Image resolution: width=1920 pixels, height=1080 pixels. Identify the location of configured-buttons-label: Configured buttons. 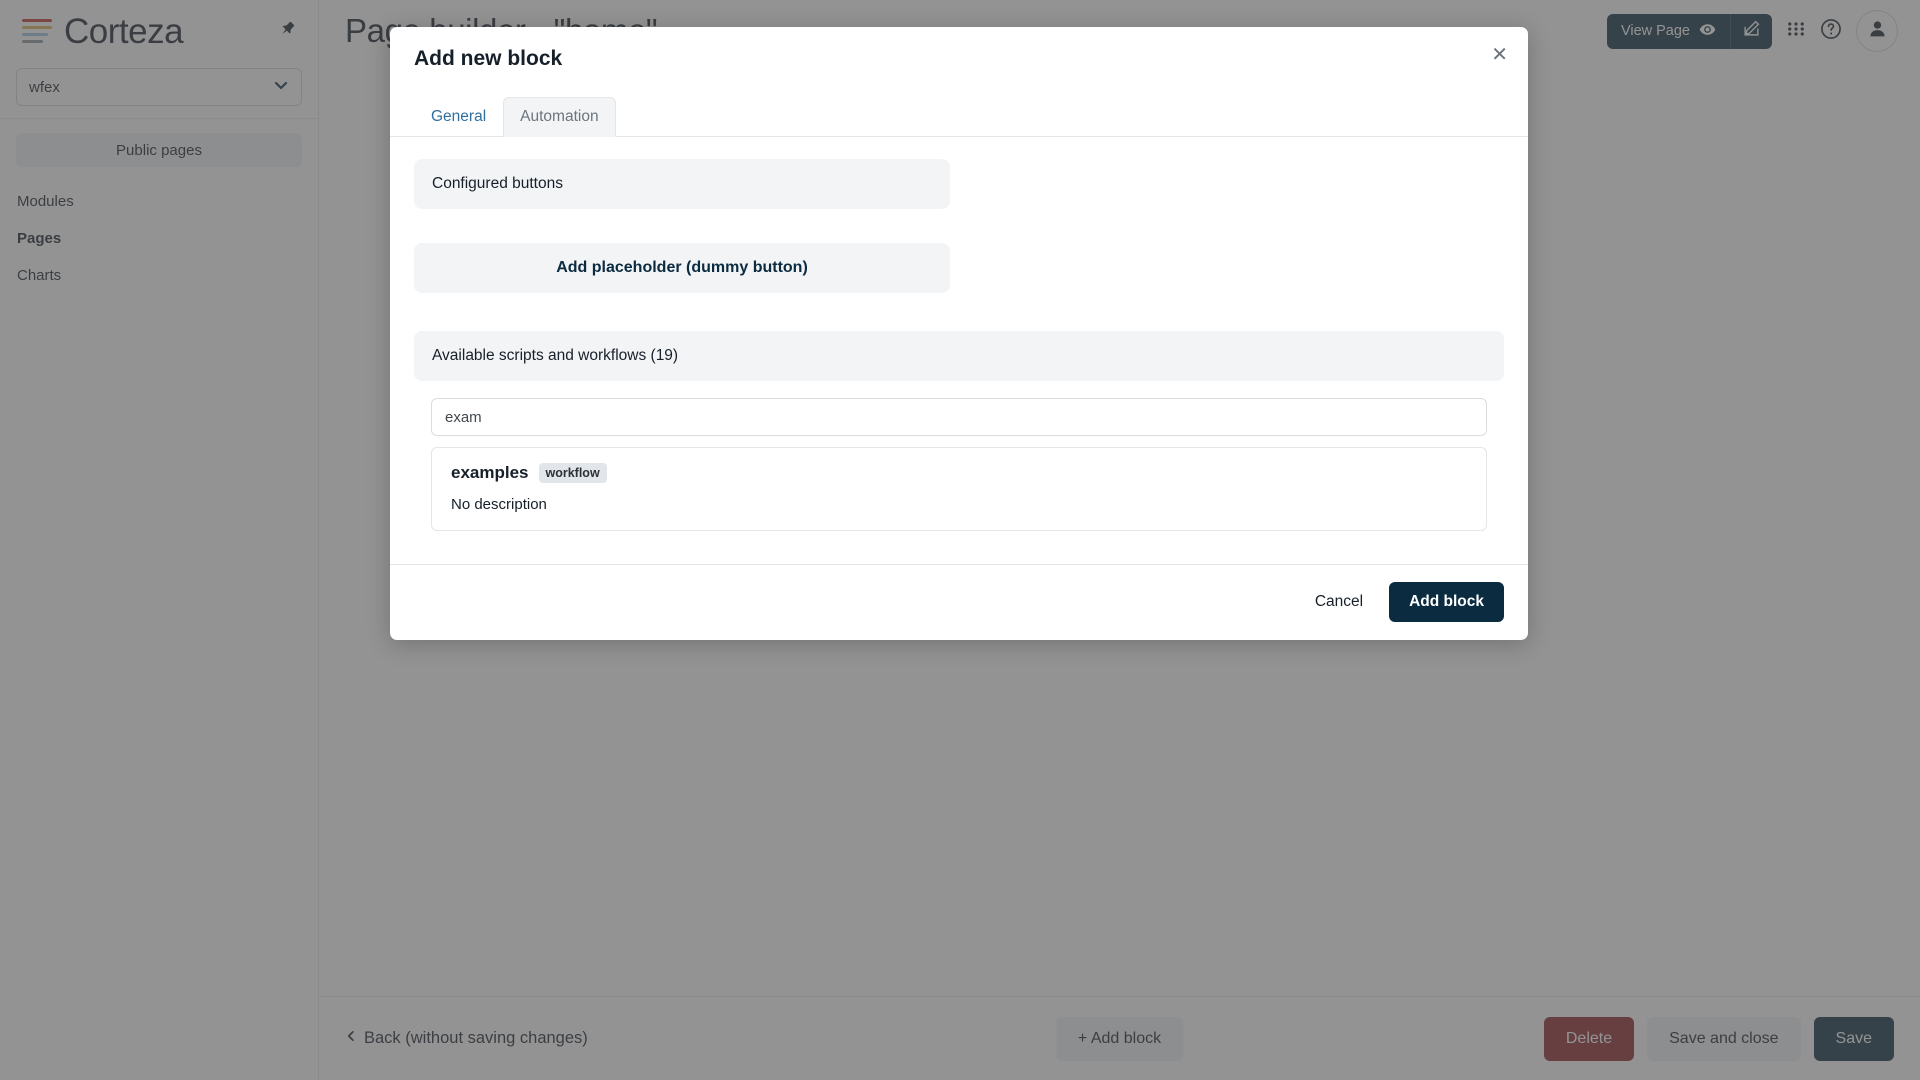
(497, 183).